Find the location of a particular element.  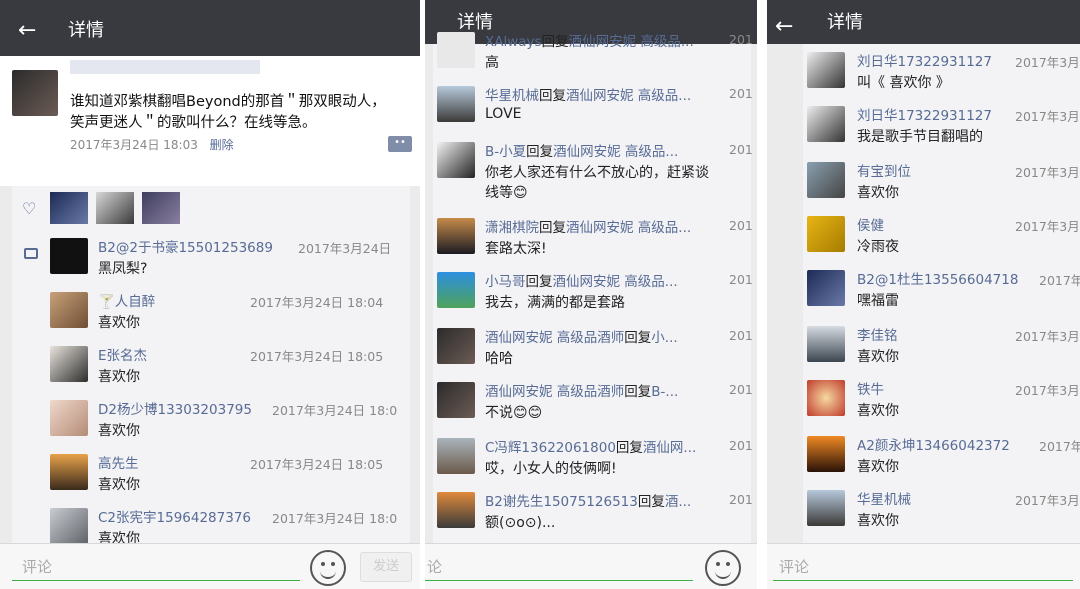

commenter-name: 铁牛 is located at coordinates (870, 388).